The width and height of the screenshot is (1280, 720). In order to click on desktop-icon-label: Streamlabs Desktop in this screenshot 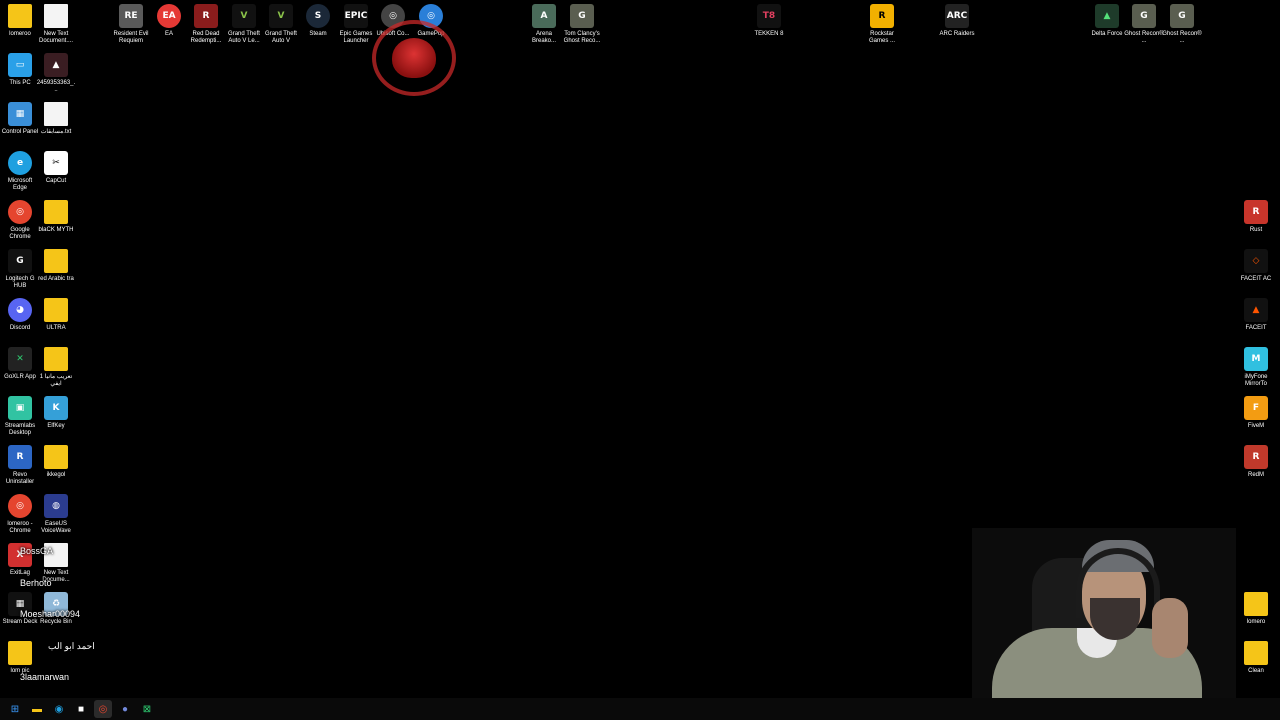, I will do `click(20, 429)`.